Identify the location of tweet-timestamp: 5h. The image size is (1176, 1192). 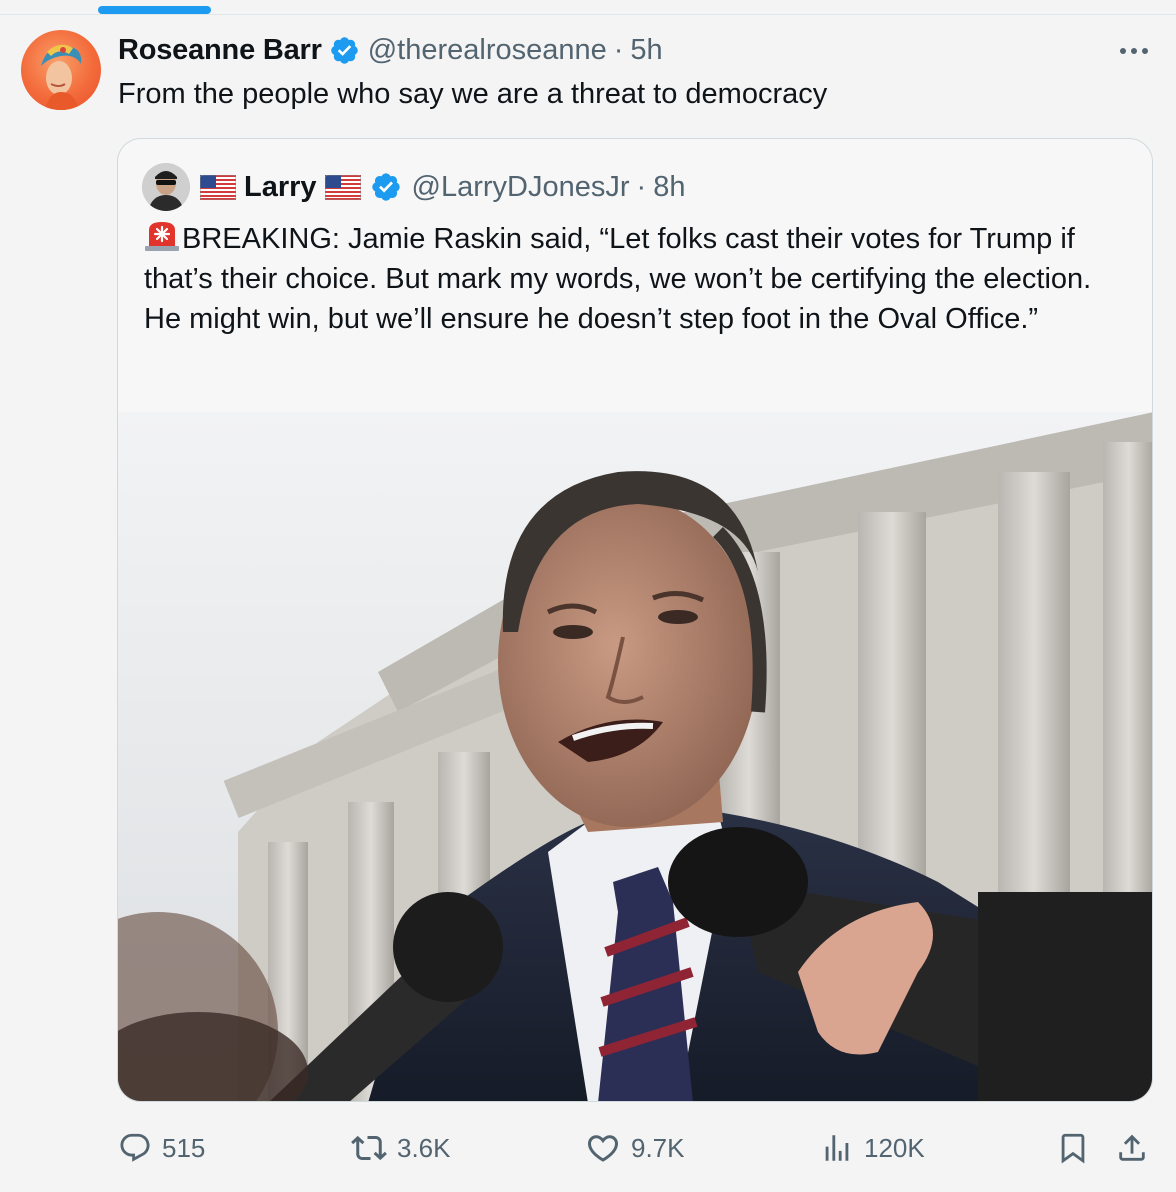
(646, 50).